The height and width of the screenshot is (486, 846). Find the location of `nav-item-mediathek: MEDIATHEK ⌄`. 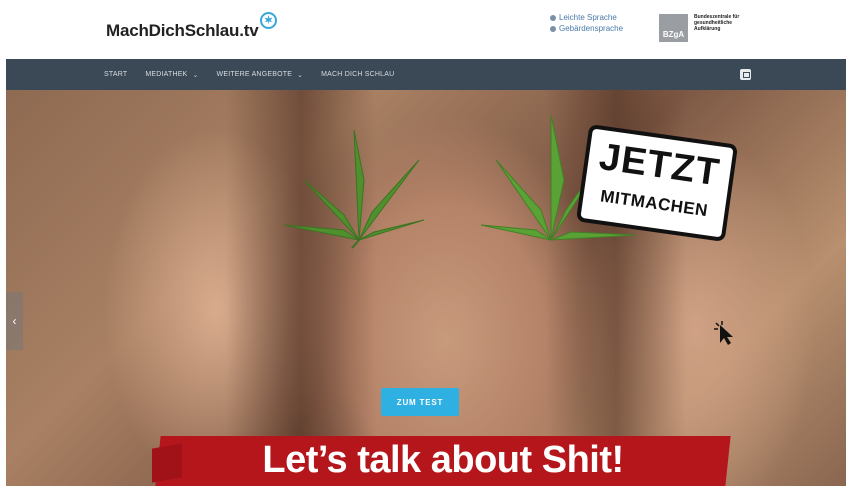

nav-item-mediathek: MEDIATHEK ⌄ is located at coordinates (171, 75).